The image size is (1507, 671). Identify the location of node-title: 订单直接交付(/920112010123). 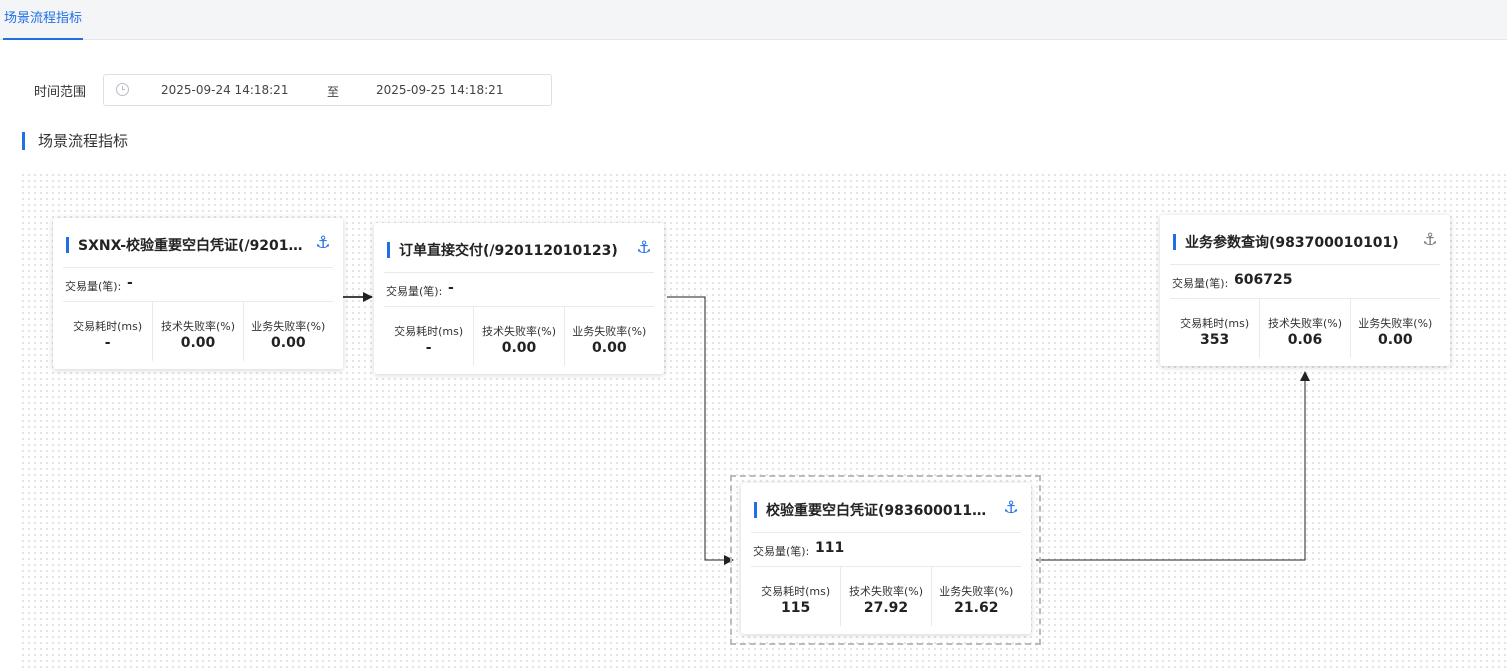
(508, 251).